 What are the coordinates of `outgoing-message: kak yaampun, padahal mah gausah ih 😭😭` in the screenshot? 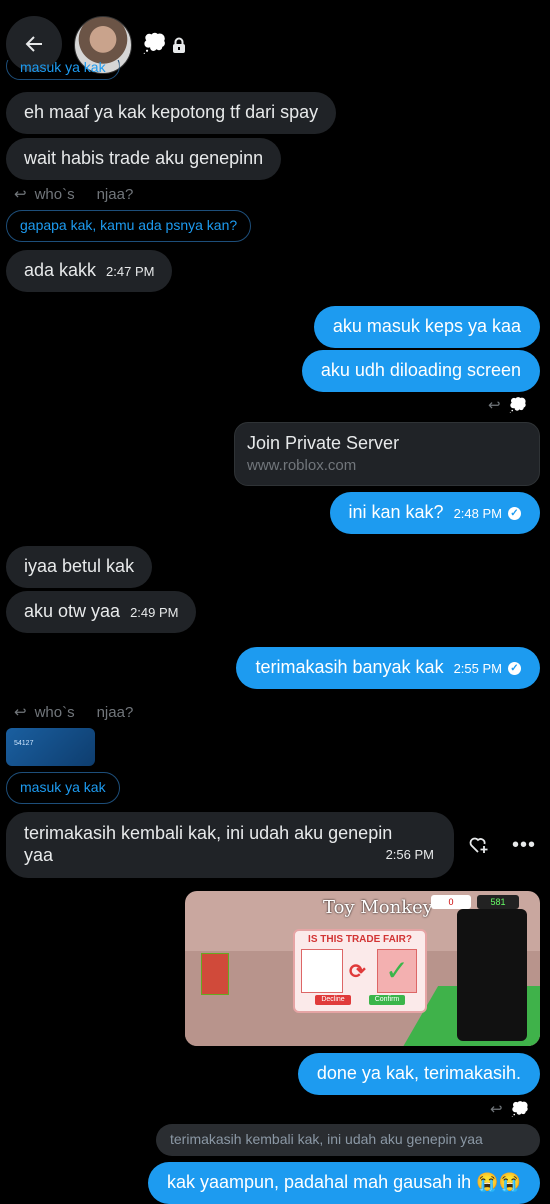 It's located at (343, 1183).